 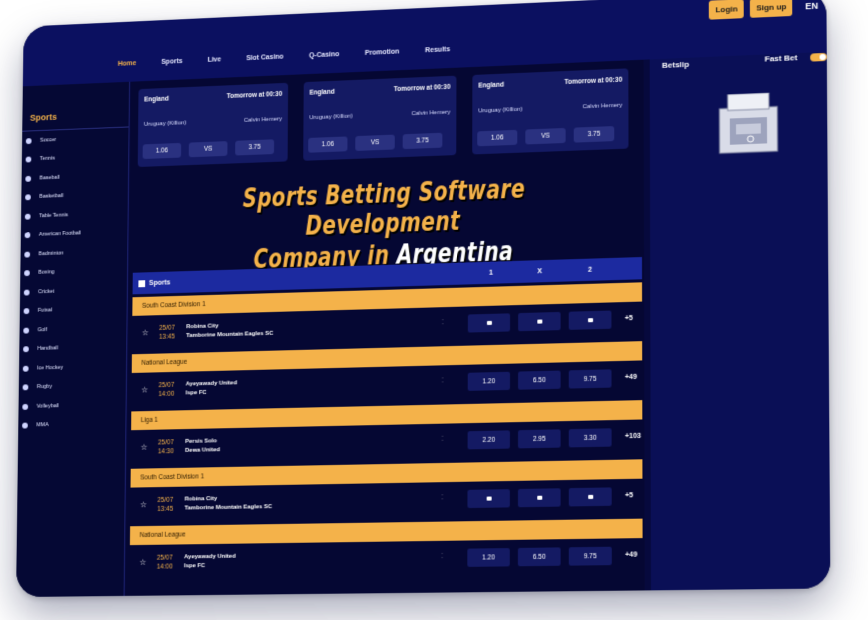 What do you see at coordinates (26, 292) in the screenshot?
I see `cricket-icon` at bounding box center [26, 292].